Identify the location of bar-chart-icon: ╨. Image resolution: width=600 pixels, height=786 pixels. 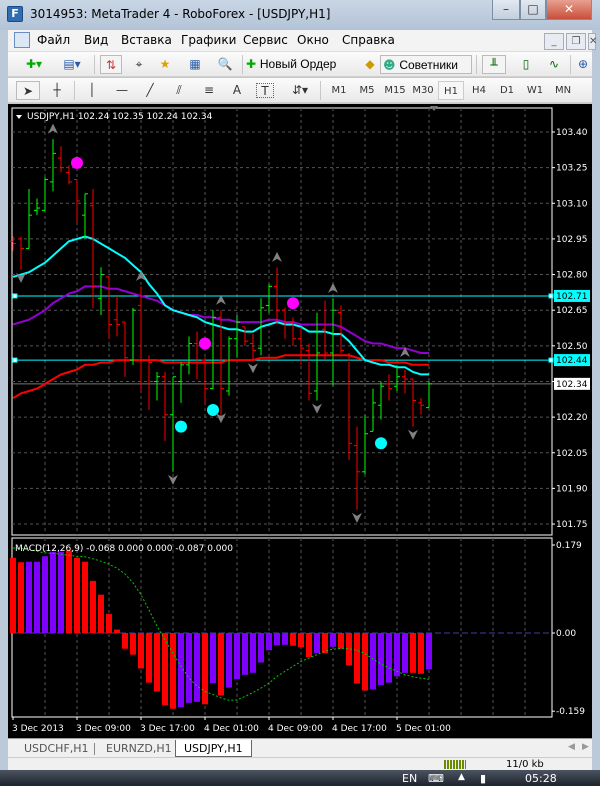
(494, 64).